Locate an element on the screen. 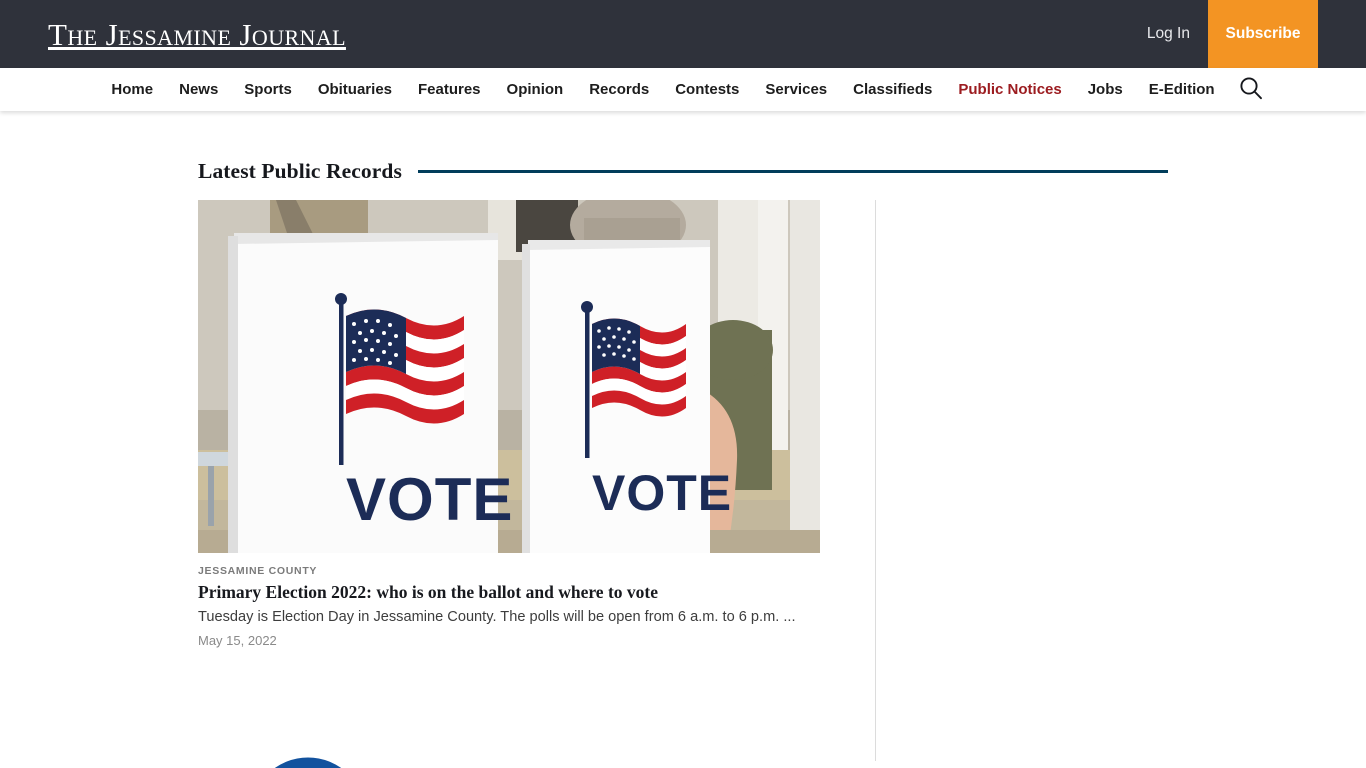 The image size is (1366, 768). search-button is located at coordinates (1251, 89).